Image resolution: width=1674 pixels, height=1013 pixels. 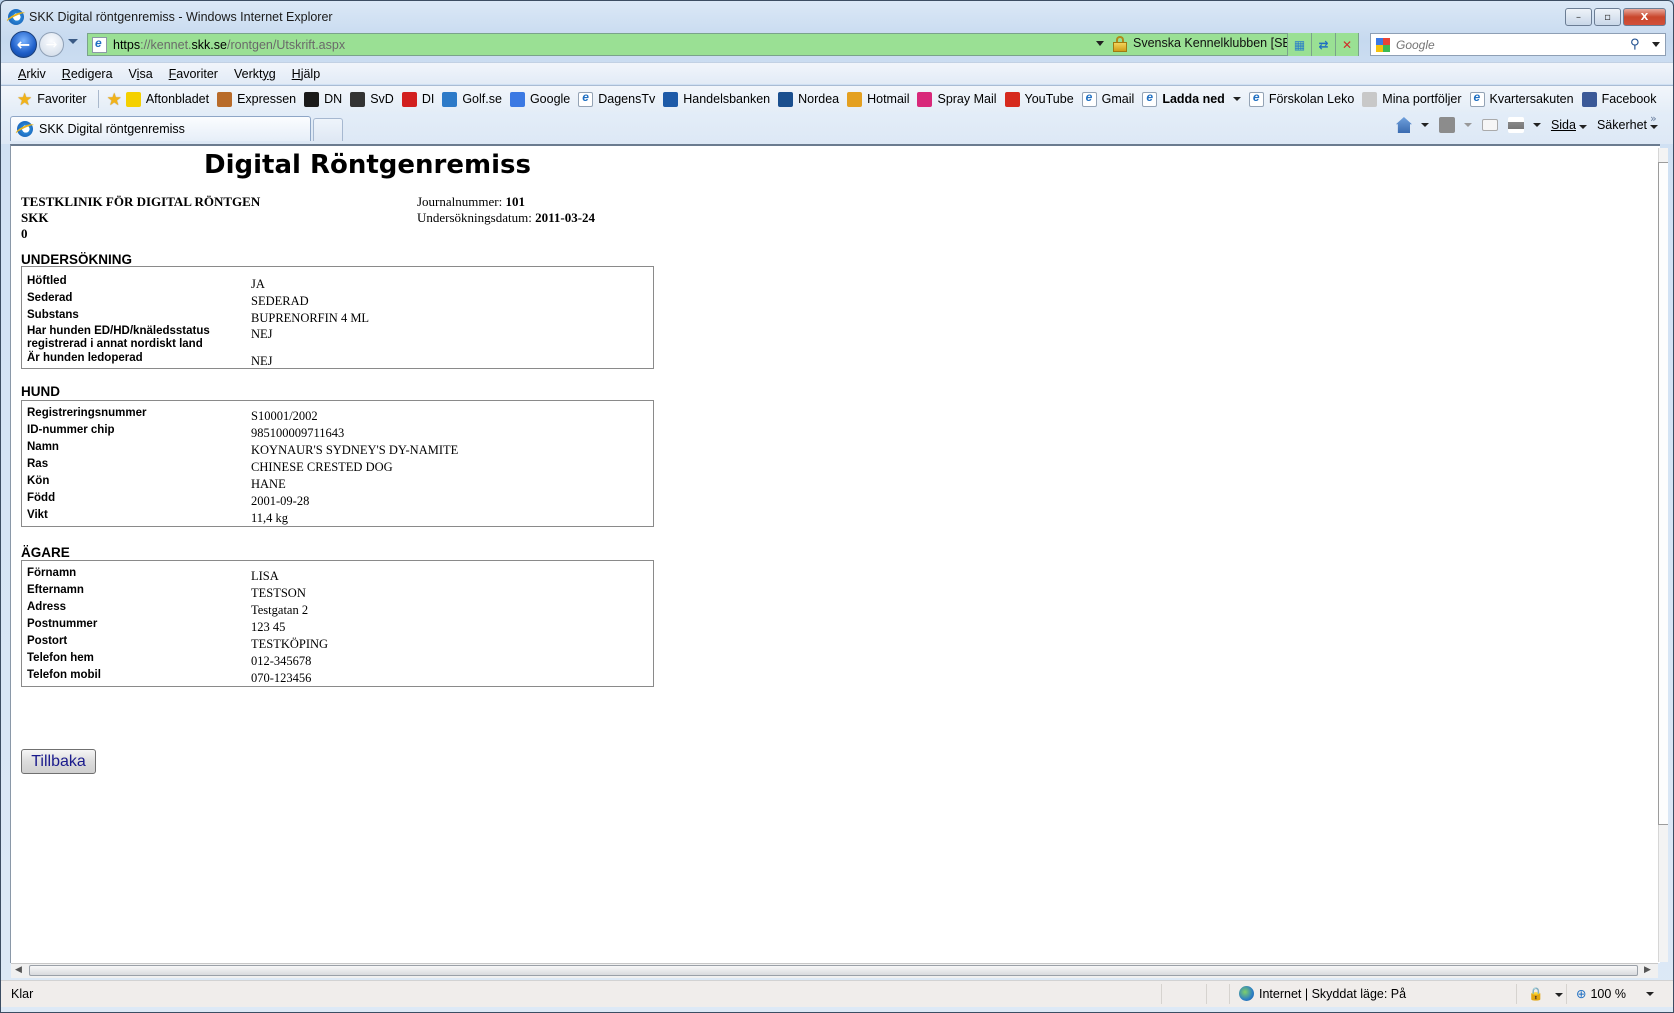 I want to click on scroll-left-icon: ◀, so click(x=18, y=970).